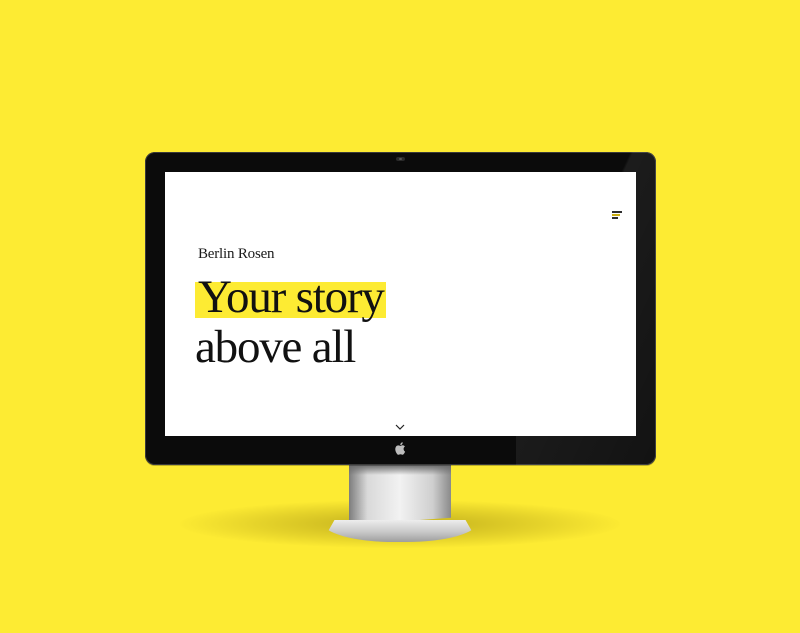 This screenshot has width=800, height=633. What do you see at coordinates (400, 449) in the screenshot?
I see `apple-icon` at bounding box center [400, 449].